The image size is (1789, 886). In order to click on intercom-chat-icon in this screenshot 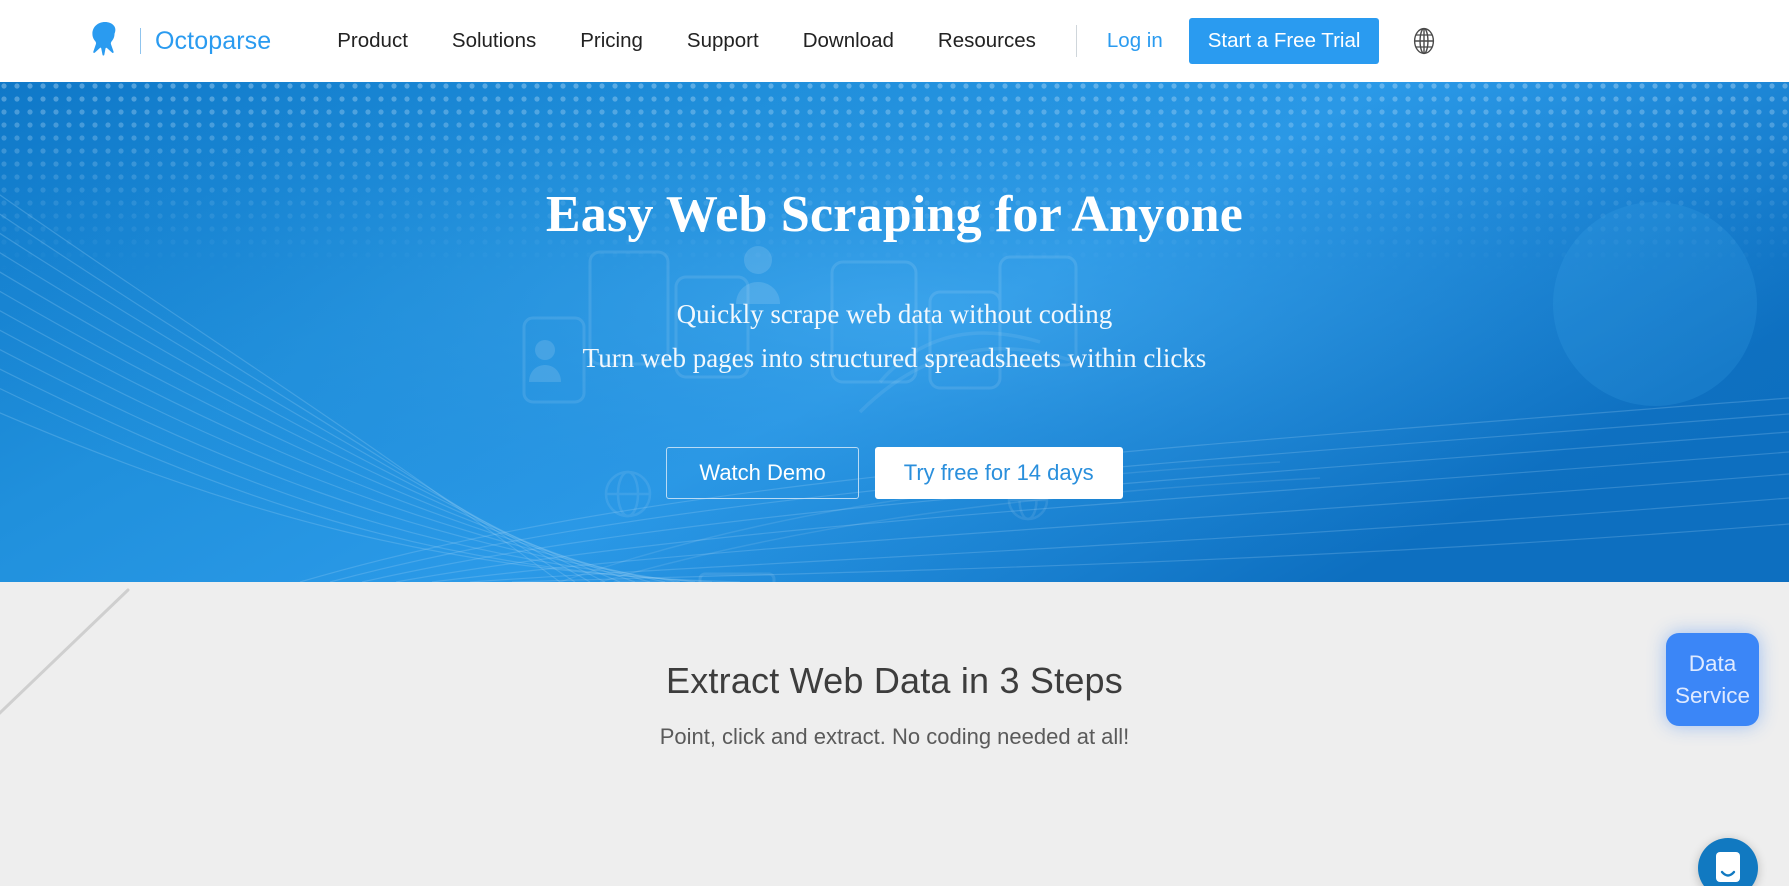, I will do `click(1728, 867)`.